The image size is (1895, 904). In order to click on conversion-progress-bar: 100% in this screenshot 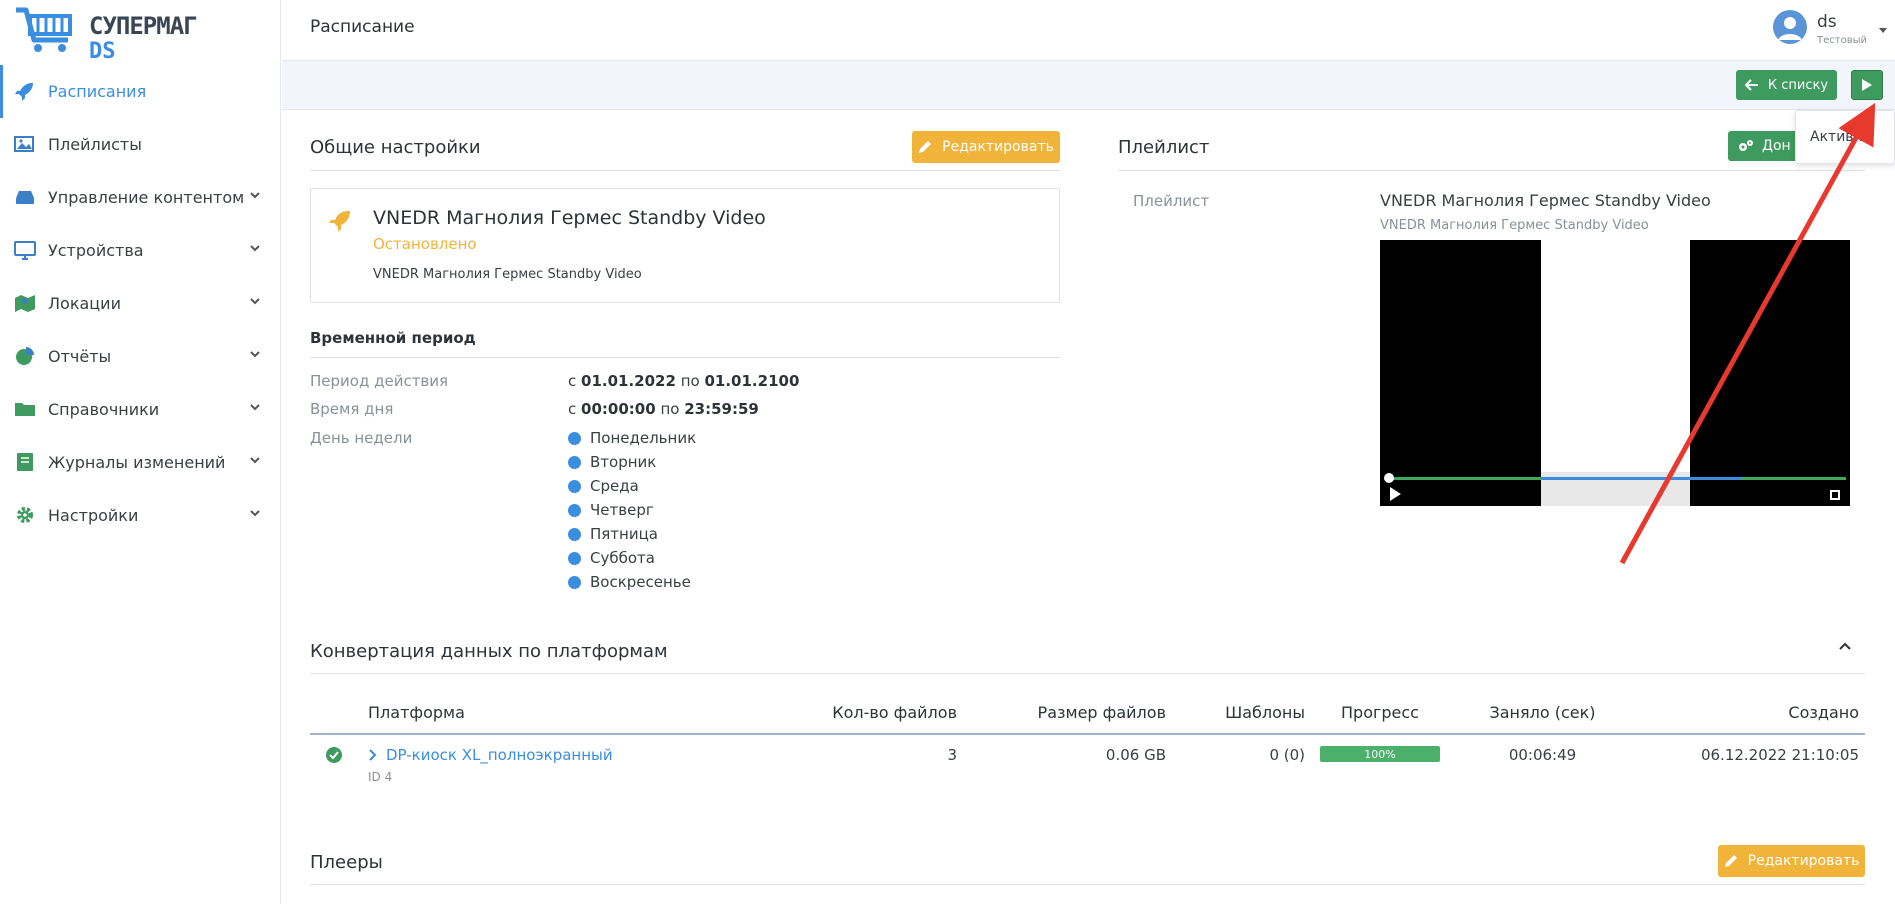, I will do `click(1380, 754)`.